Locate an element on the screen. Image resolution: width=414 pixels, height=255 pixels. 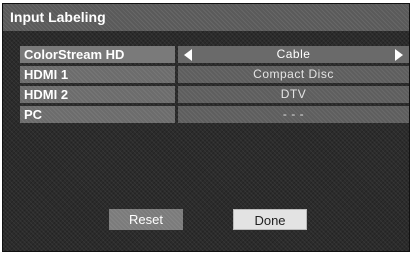
input-row-hdmi-2: HDMI 2 DTV is located at coordinates (214, 94).